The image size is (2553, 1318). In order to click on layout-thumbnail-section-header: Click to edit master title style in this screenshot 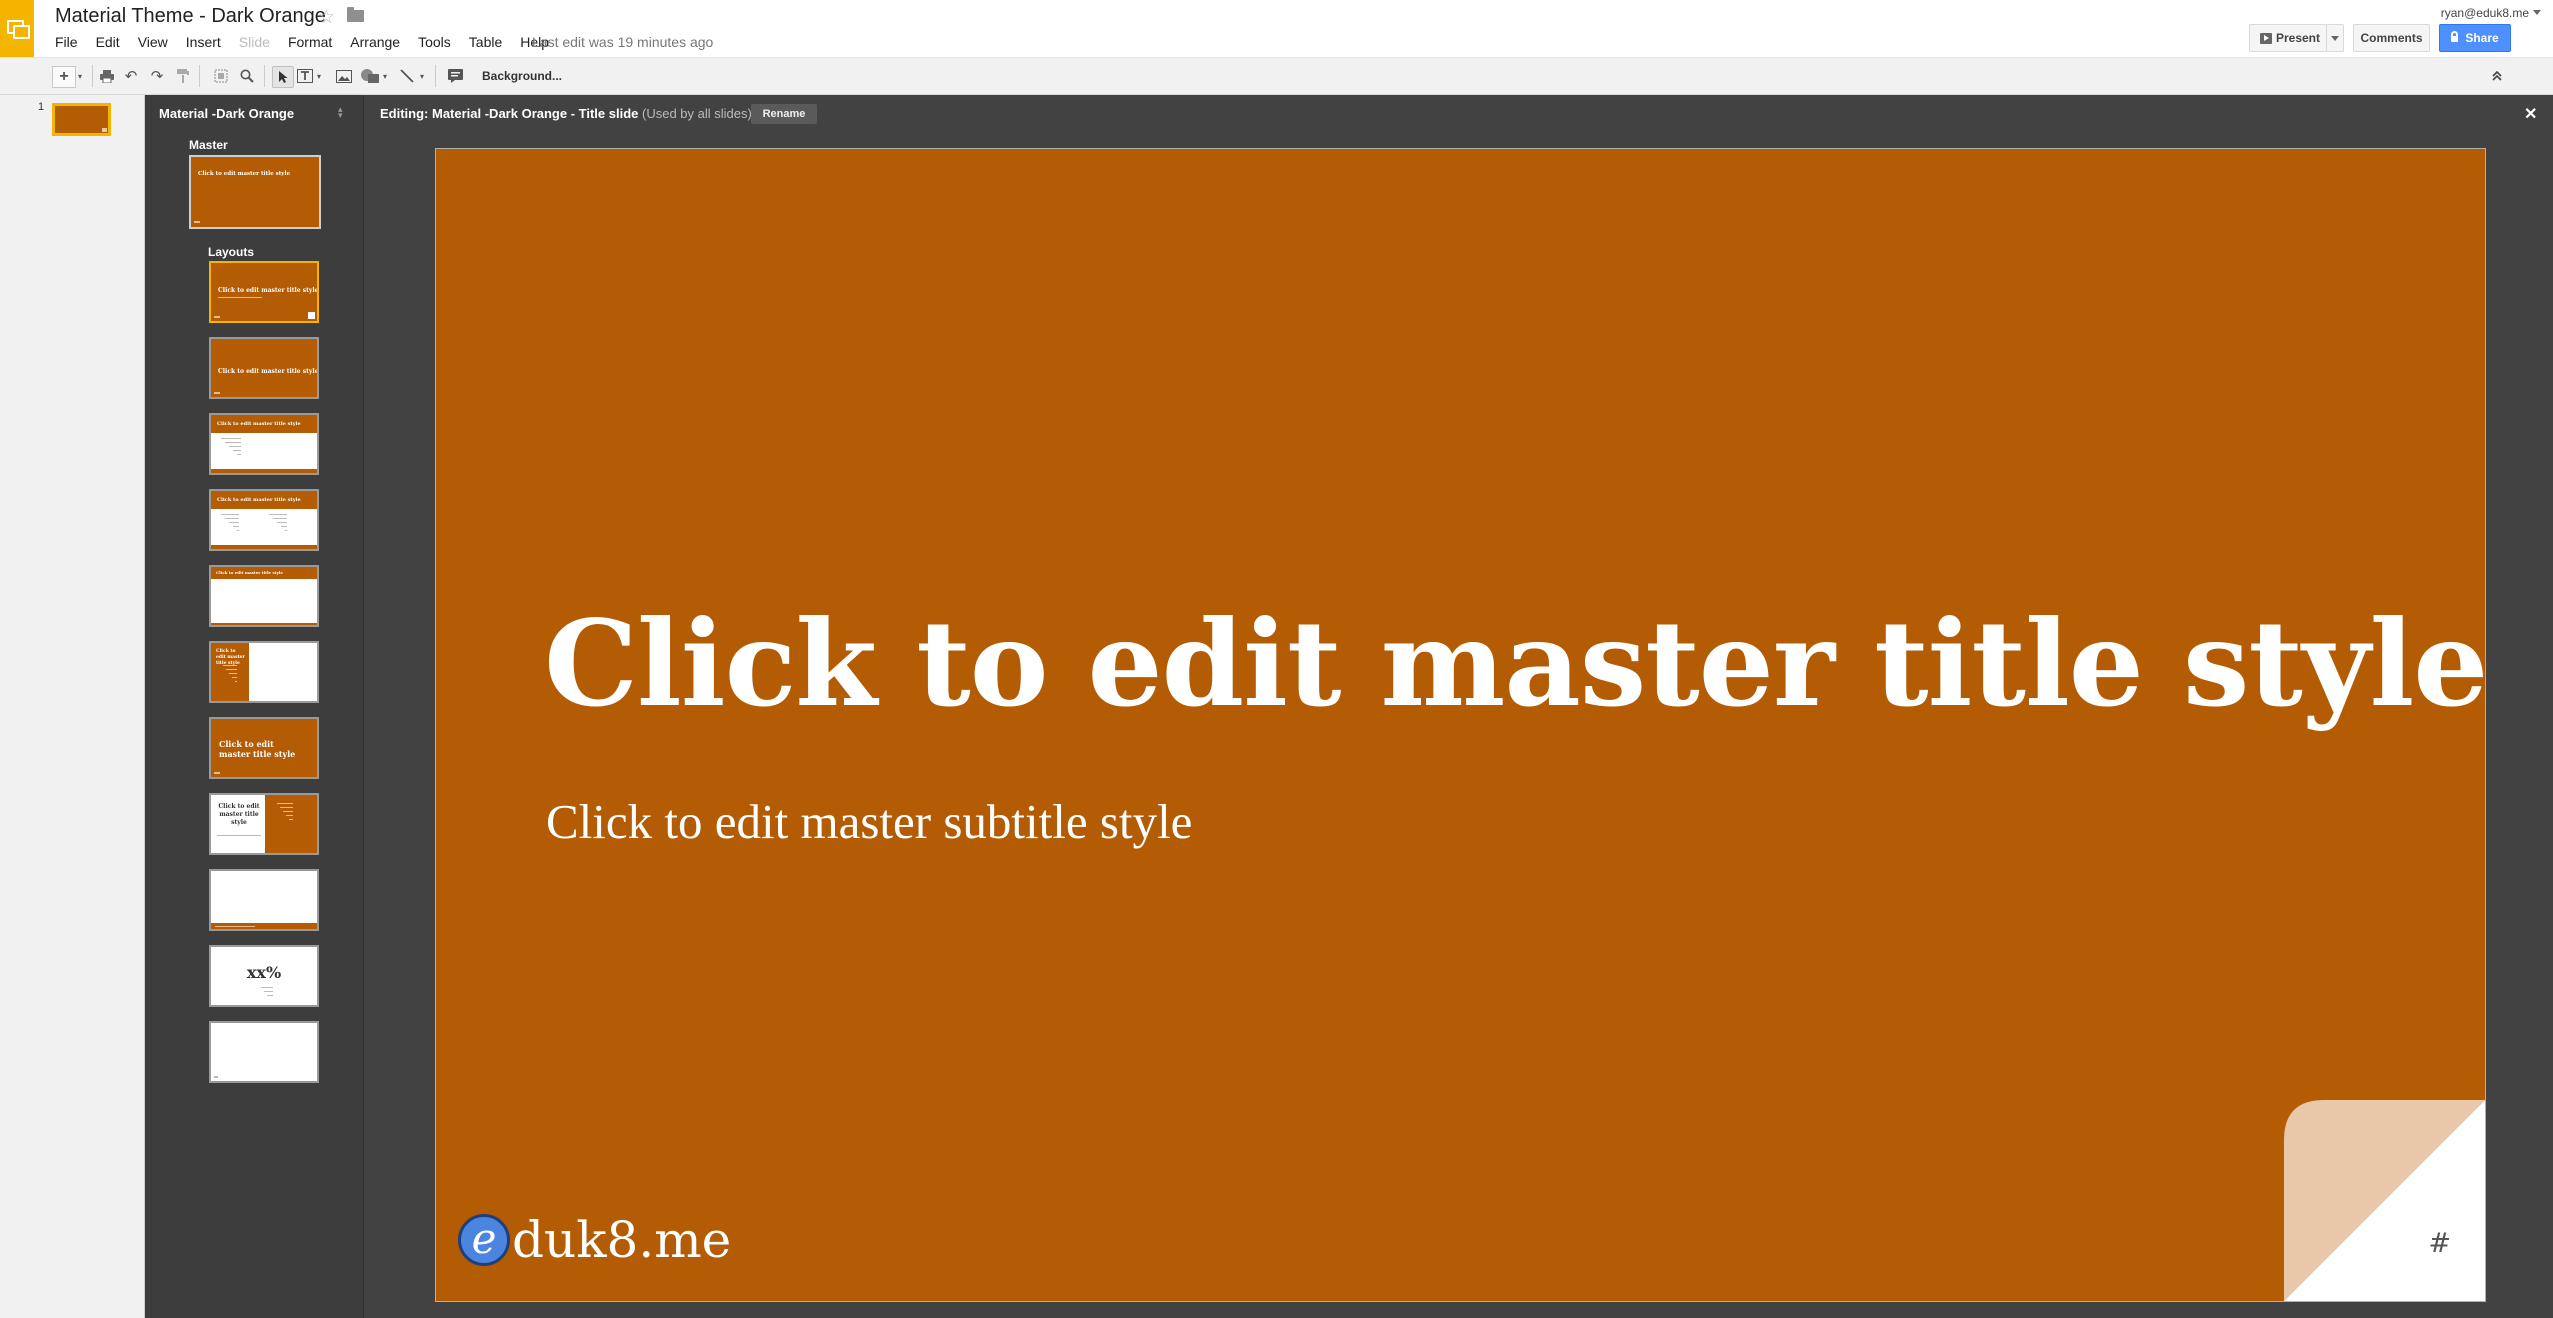, I will do `click(264, 368)`.